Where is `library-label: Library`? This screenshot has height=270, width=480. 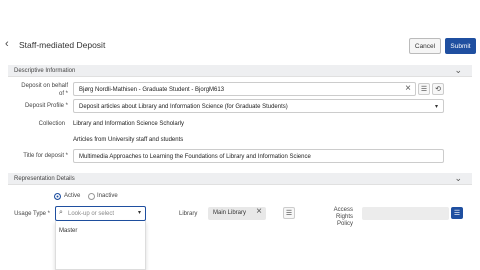
library-label: Library is located at coordinates (188, 214).